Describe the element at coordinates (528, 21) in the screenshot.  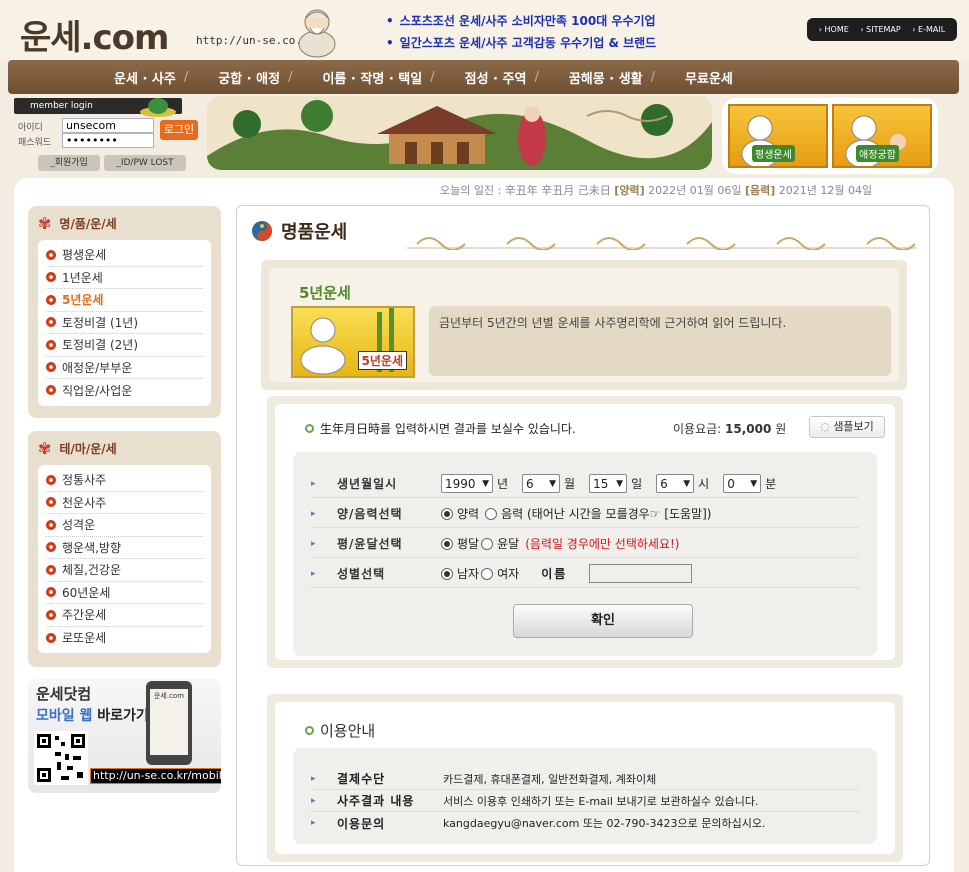
I see `promo-line-1: 스포츠조선 운세/사주 소비자만족 100대 우수기업` at that location.